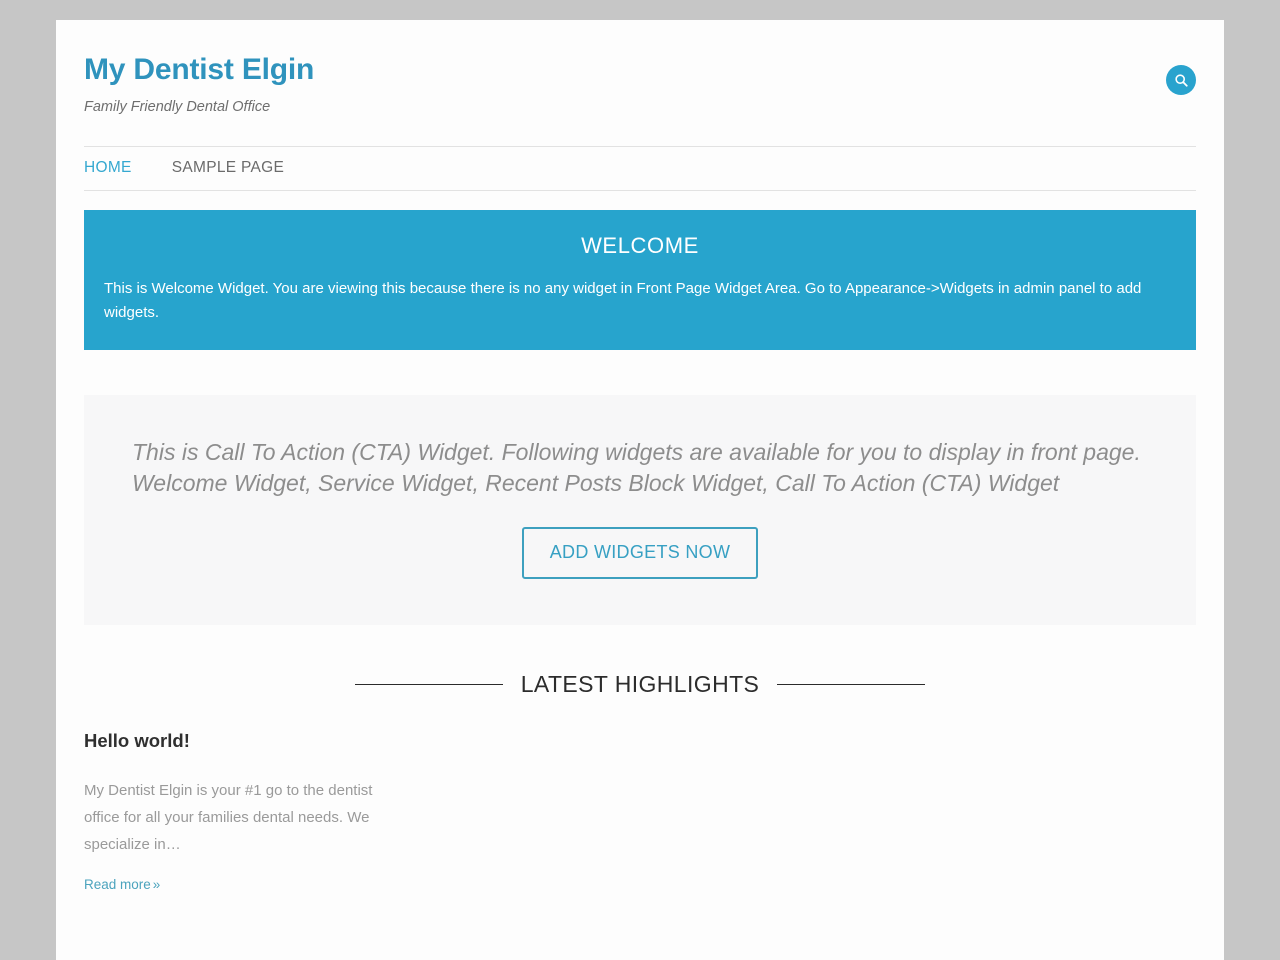 The image size is (1280, 960). Describe the element at coordinates (428, 685) in the screenshot. I see `heading-rule-left` at that location.